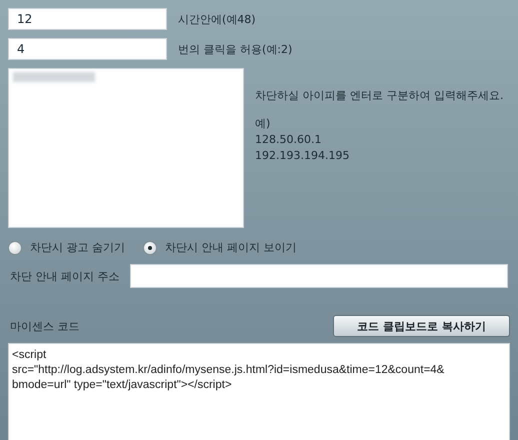 This screenshot has width=518, height=440. I want to click on copy-button: 코드 클립보드로 복사하기, so click(421, 326).